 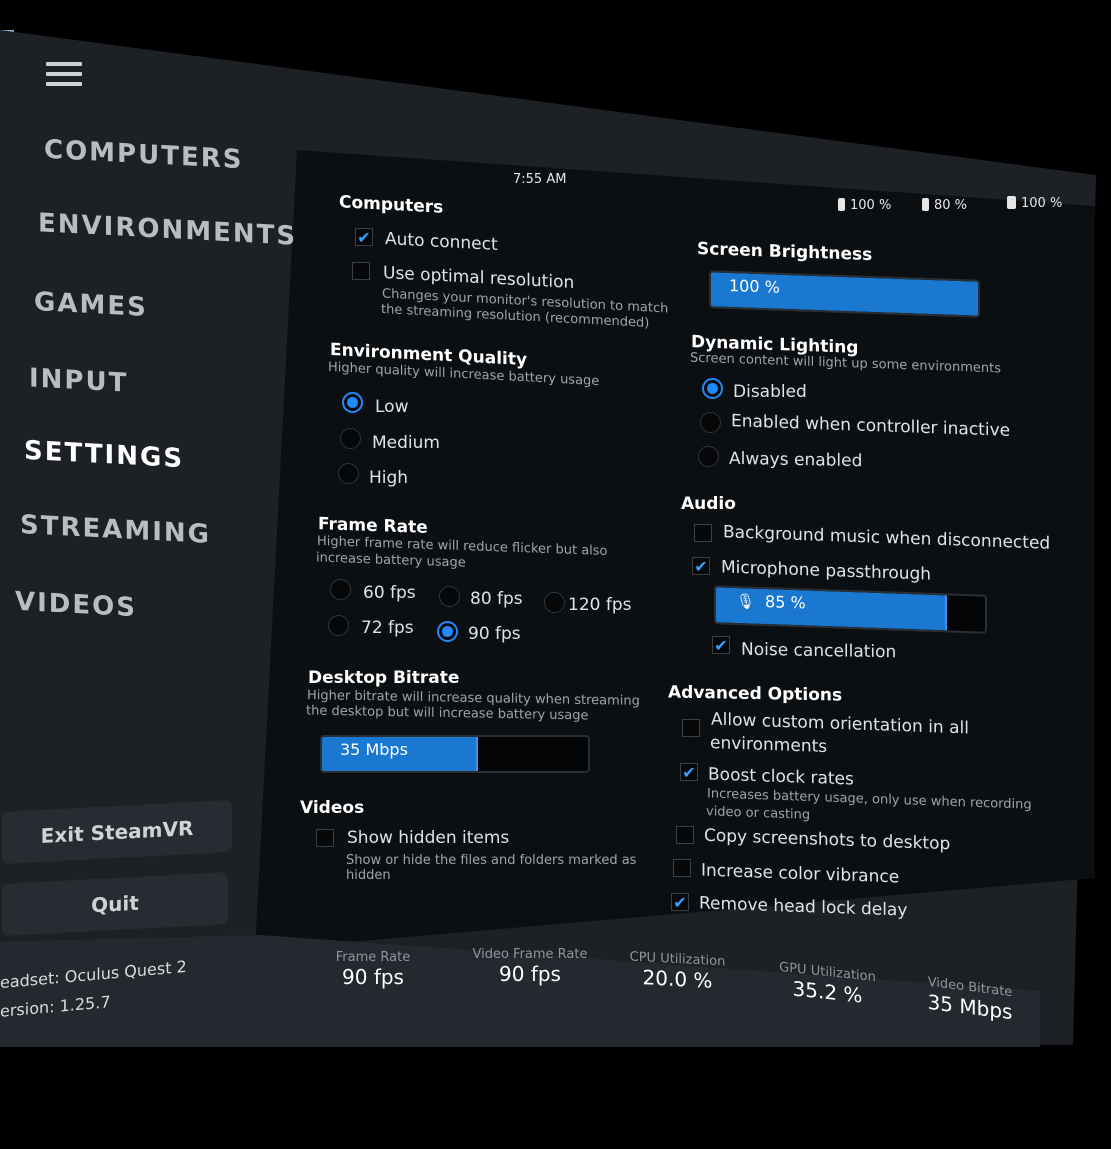 I want to click on brightness-value: 100 %, so click(x=754, y=286).